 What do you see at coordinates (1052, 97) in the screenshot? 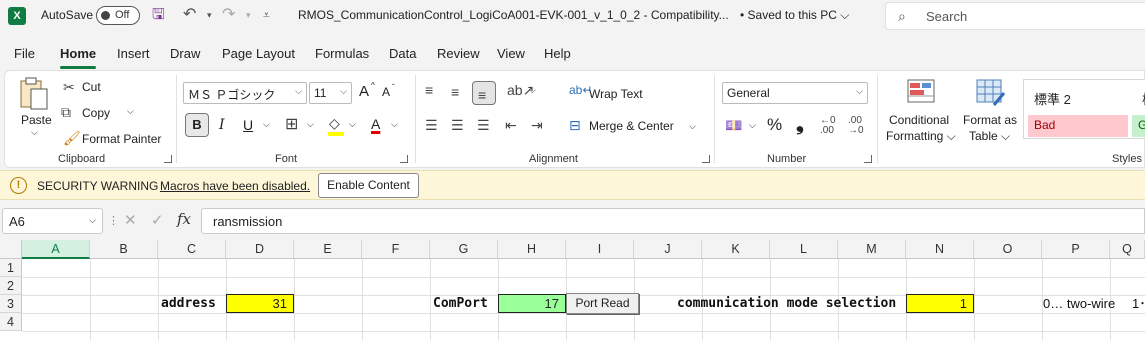
I see `style-normal-2: 標準 2` at bounding box center [1052, 97].